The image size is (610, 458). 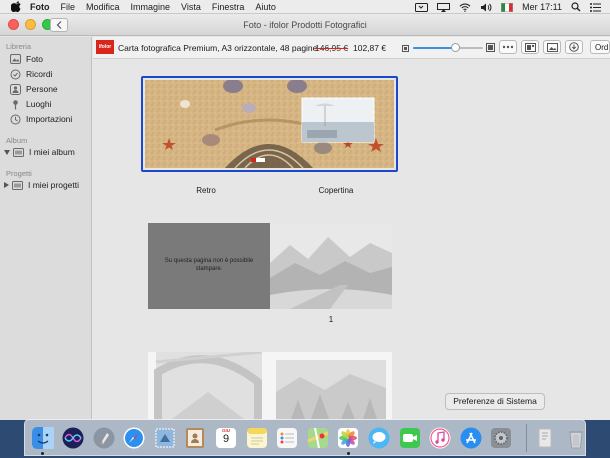 I want to click on layout-icon, so click(x=530, y=47).